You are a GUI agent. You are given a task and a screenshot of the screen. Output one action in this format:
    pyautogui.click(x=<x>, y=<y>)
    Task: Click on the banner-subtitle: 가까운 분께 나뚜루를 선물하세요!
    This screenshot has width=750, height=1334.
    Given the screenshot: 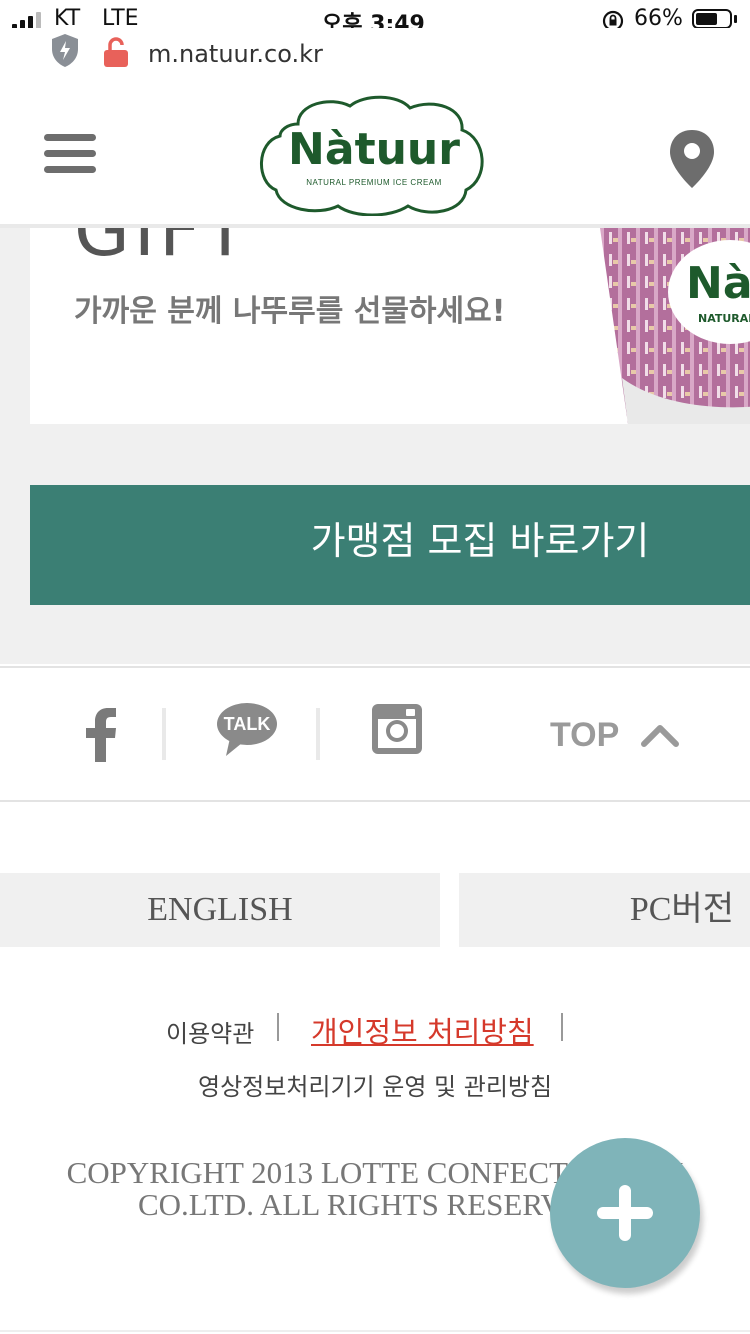 What is the action you would take?
    pyautogui.click(x=290, y=311)
    